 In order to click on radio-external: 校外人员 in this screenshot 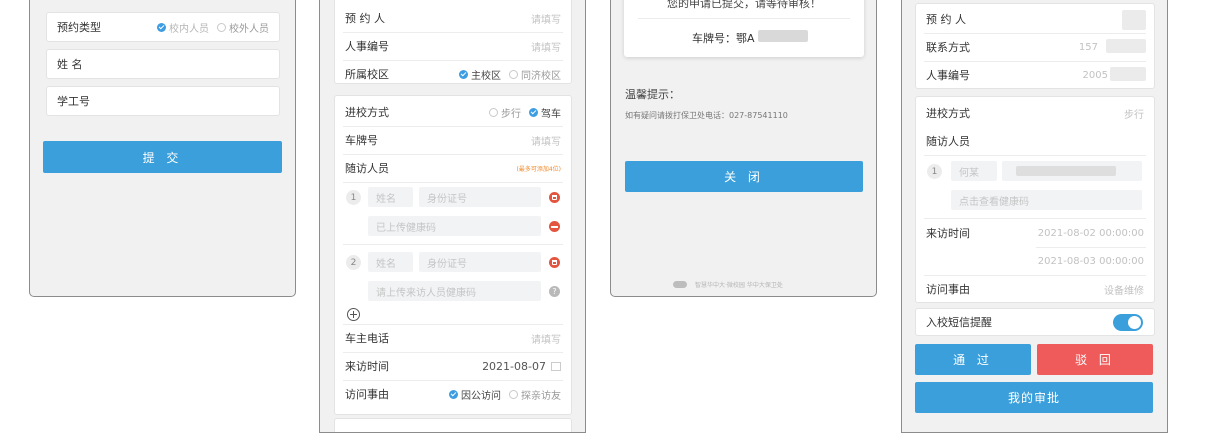, I will do `click(243, 27)`.